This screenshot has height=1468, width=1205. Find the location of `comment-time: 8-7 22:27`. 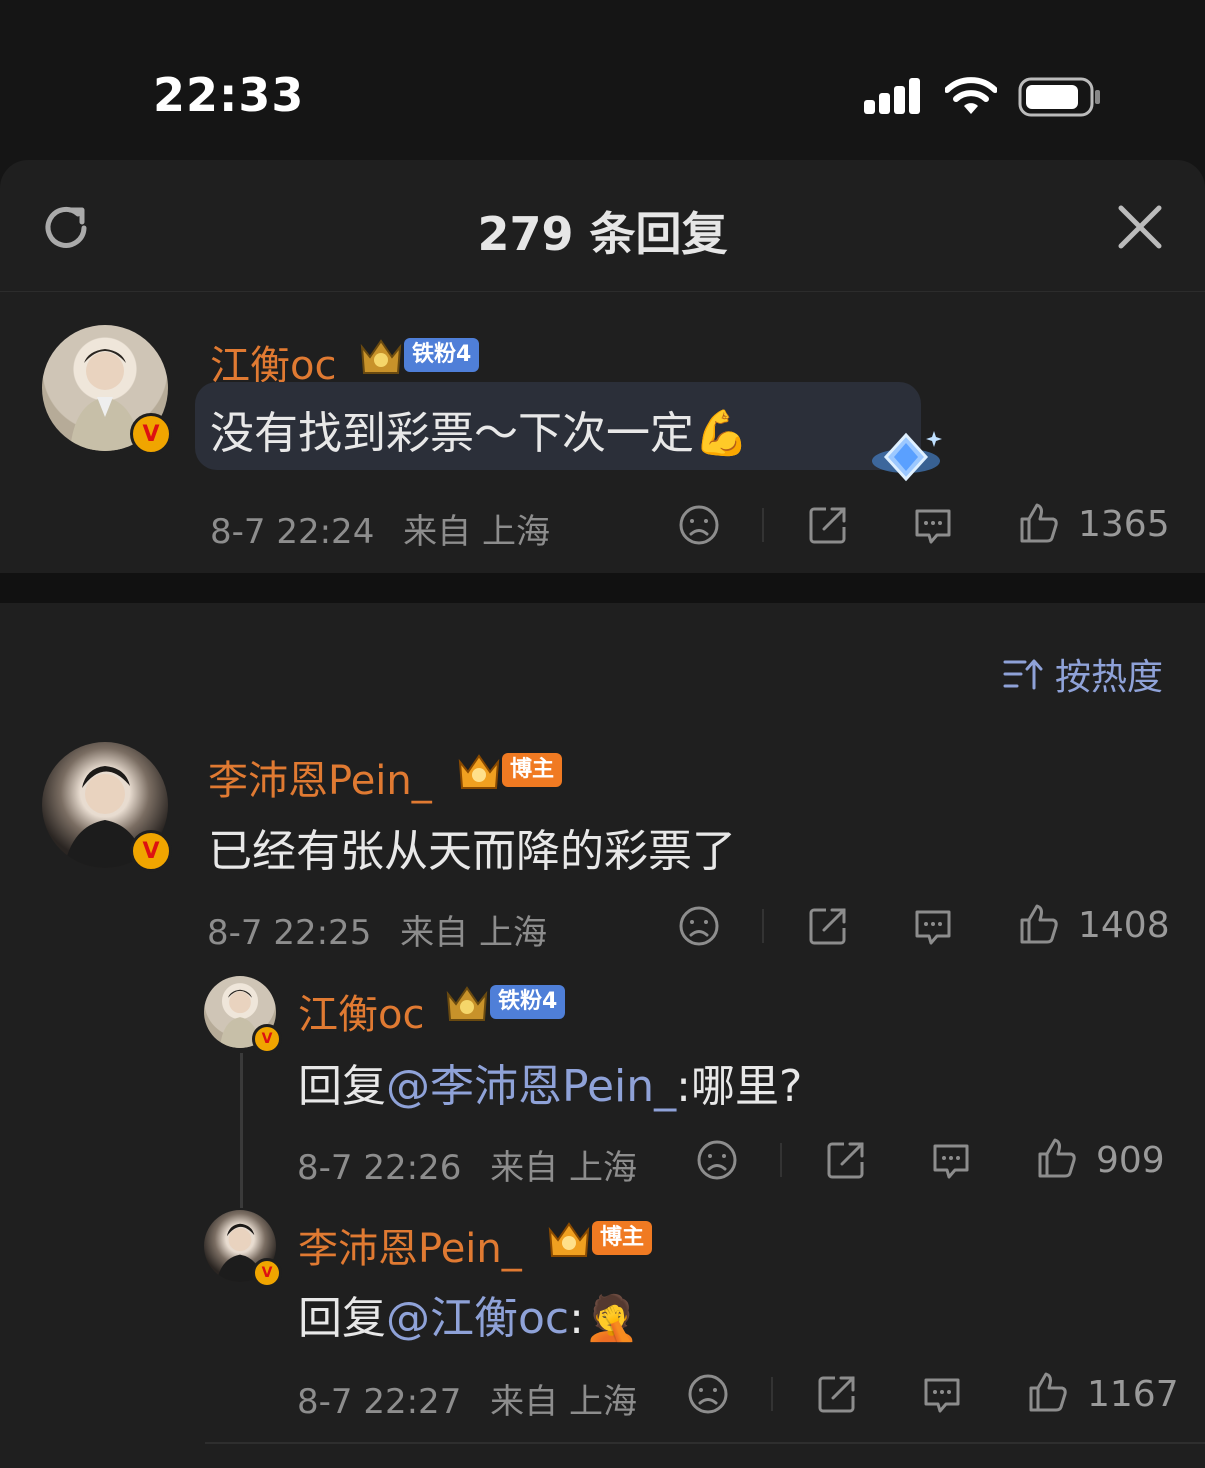

comment-time: 8-7 22:27 is located at coordinates (379, 1402).